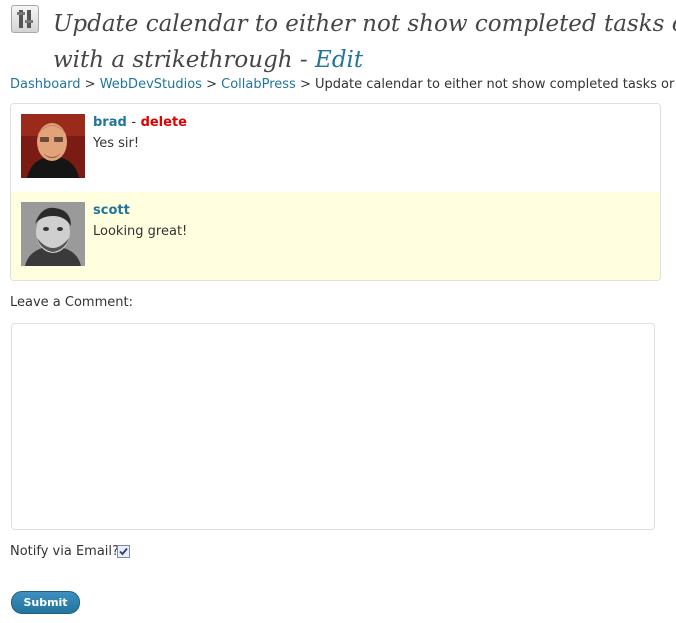 This screenshot has height=623, width=676. What do you see at coordinates (335, 148) in the screenshot?
I see `comment-item: brad - delete Yes sir!` at bounding box center [335, 148].